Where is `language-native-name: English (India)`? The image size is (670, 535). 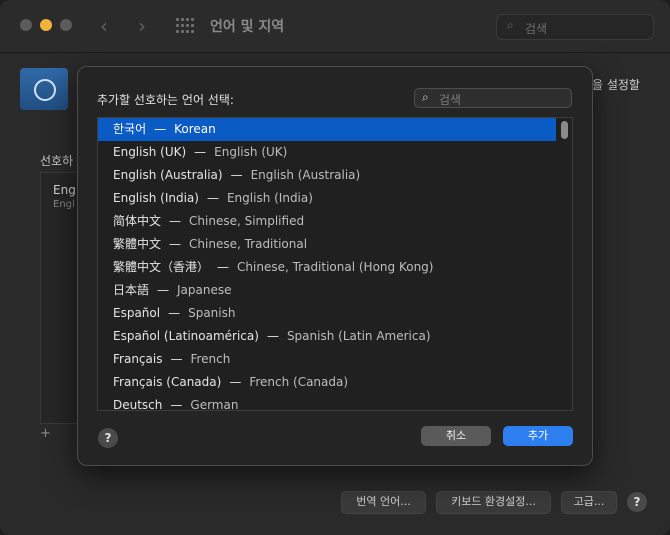
language-native-name: English (India) is located at coordinates (156, 198).